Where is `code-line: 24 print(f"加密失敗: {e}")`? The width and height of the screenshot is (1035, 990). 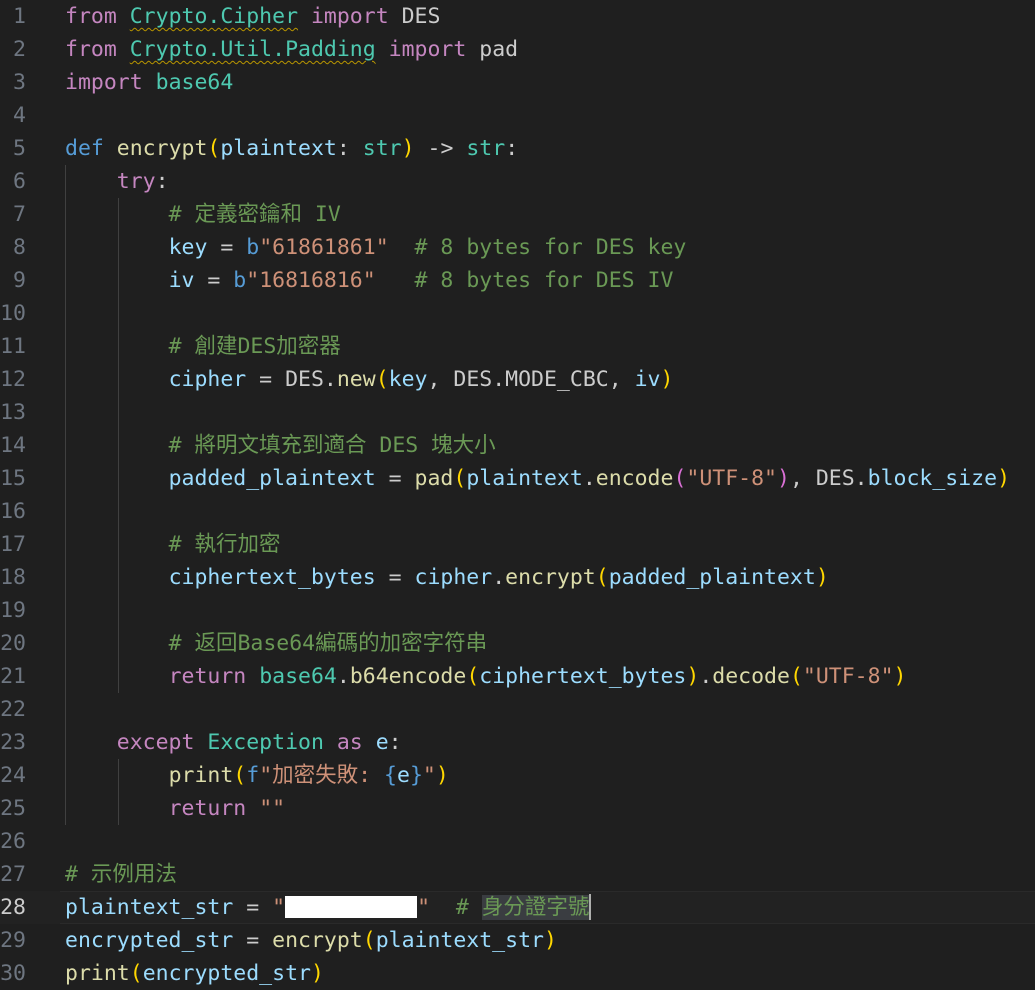
code-line: 24 print(f"加密失敗: {e}") is located at coordinates (517, 775).